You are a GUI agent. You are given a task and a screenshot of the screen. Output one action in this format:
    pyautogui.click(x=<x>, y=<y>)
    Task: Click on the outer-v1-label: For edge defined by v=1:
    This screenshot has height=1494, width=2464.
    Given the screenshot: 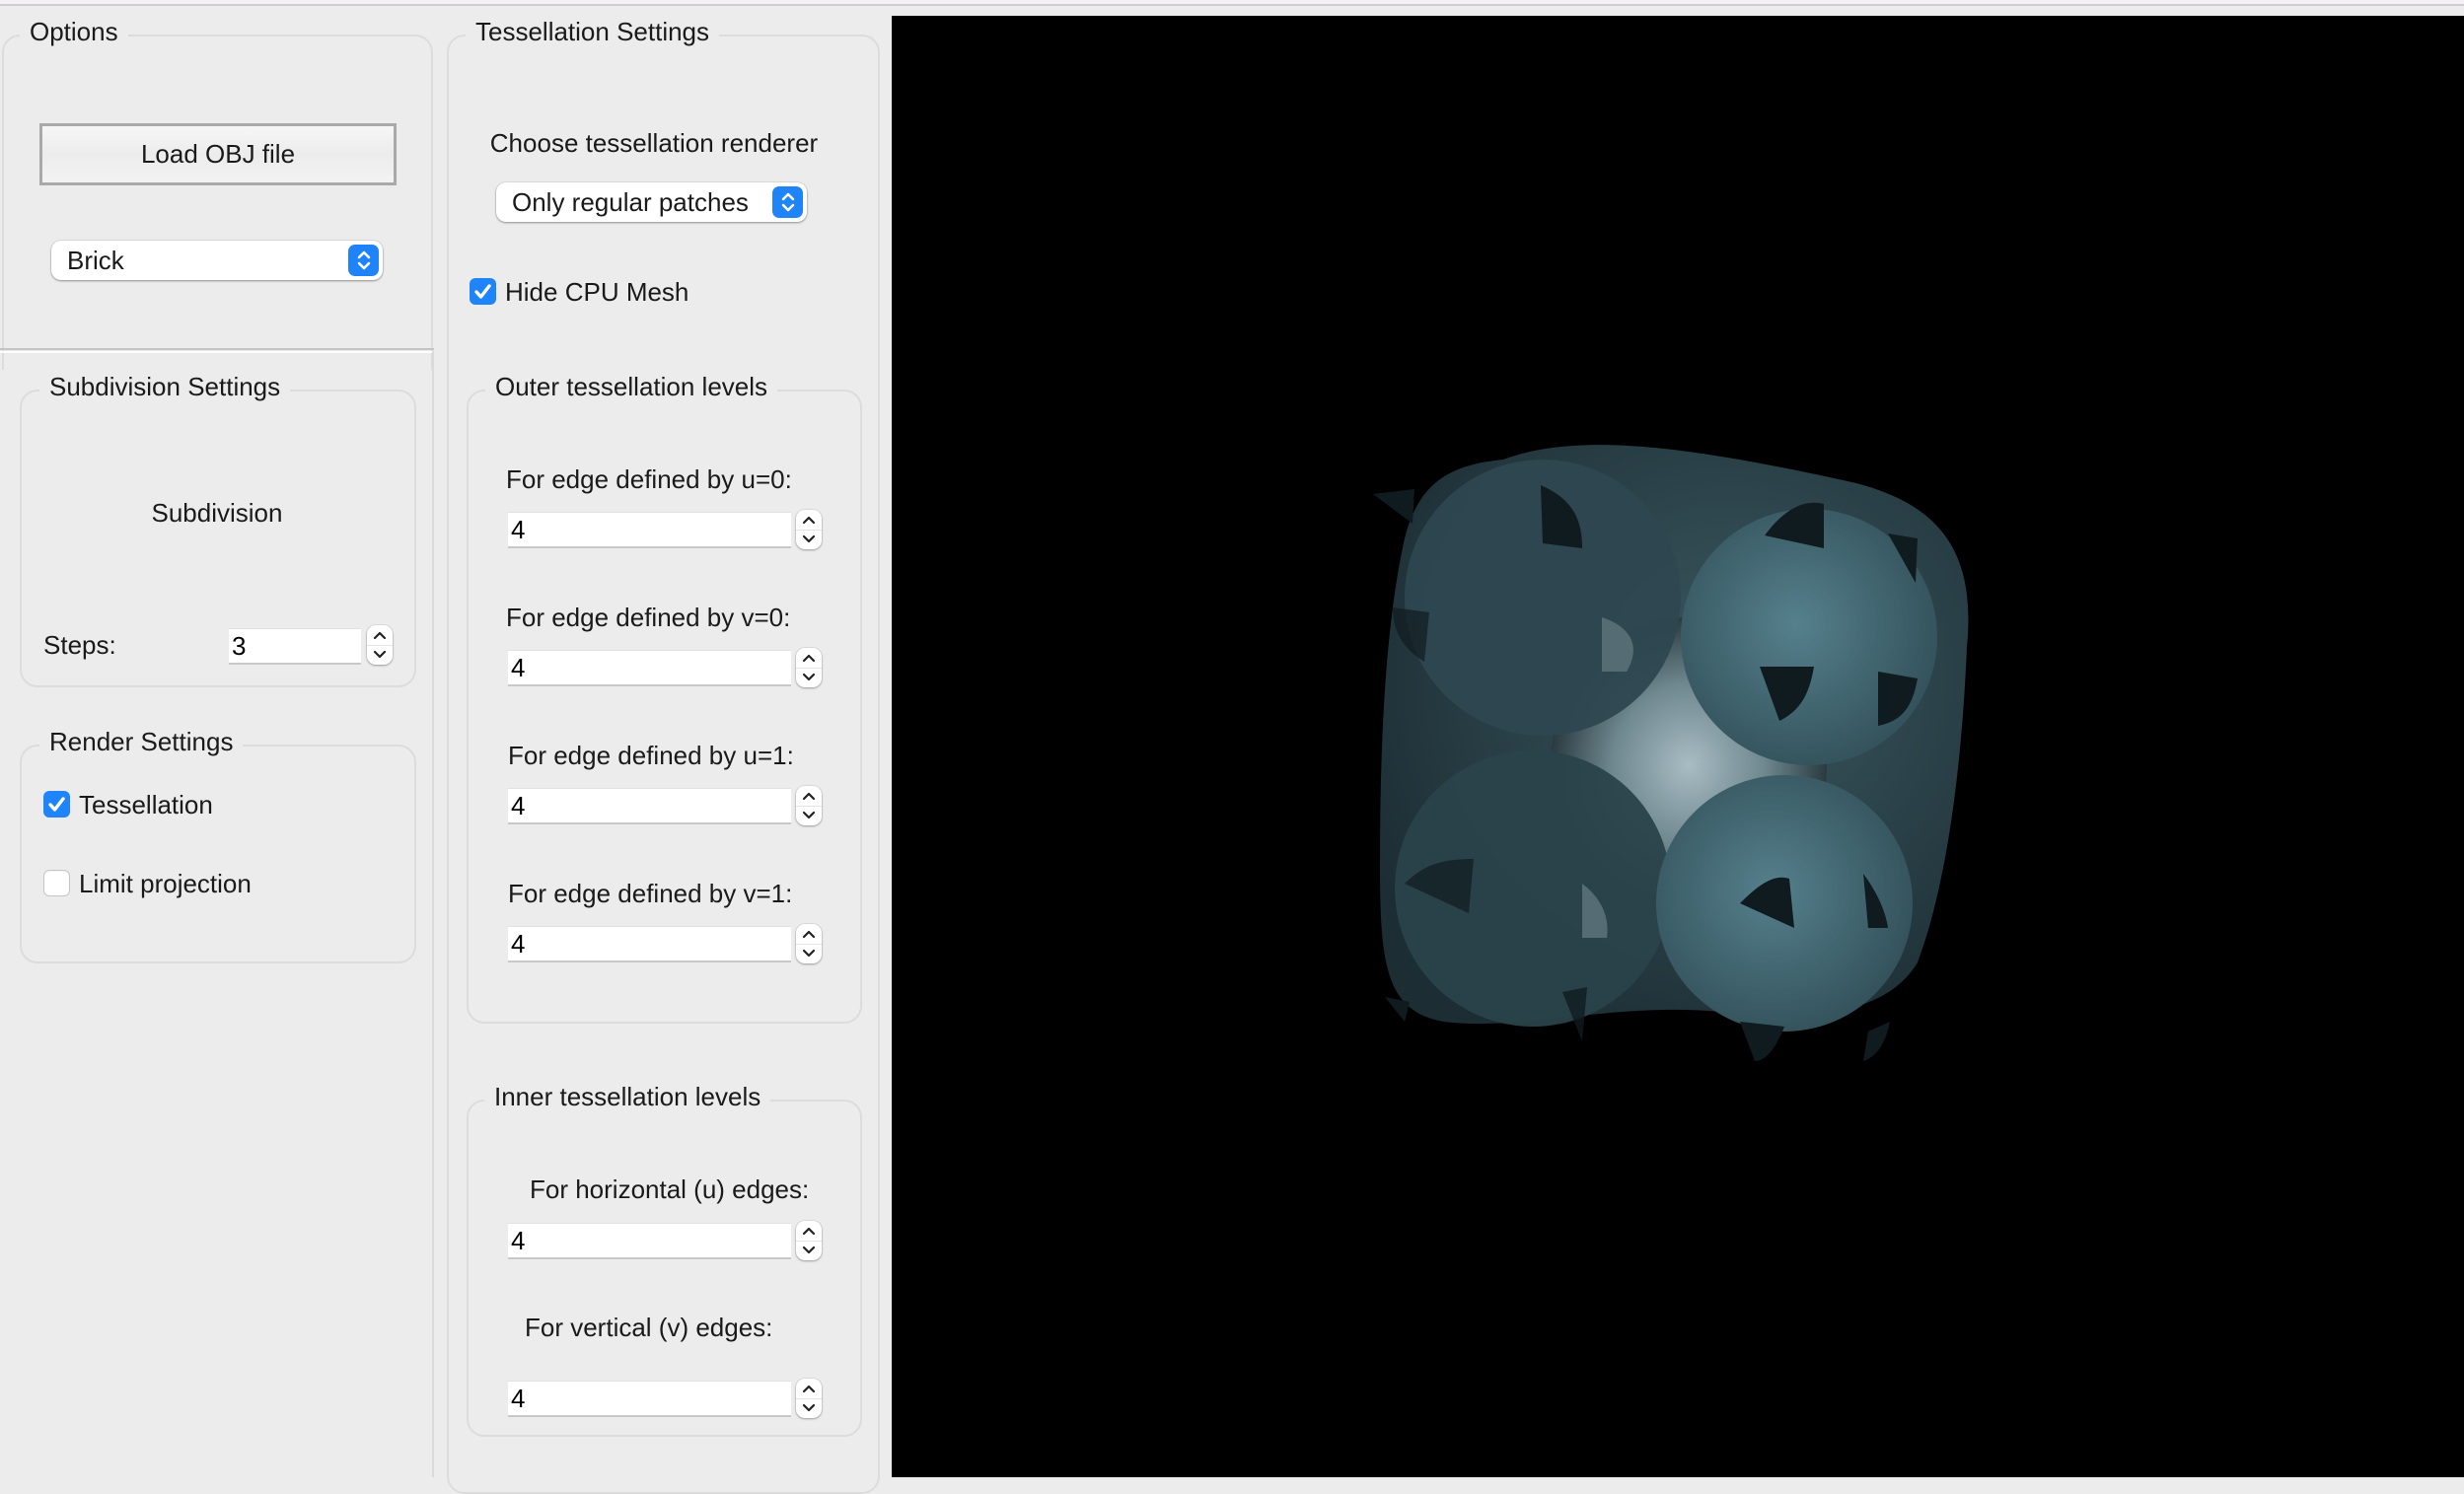 What is the action you would take?
    pyautogui.click(x=650, y=893)
    